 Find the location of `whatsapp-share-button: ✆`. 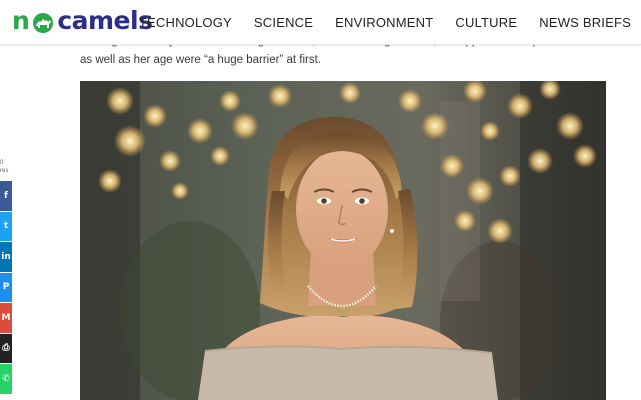

whatsapp-share-button: ✆ is located at coordinates (6, 379).